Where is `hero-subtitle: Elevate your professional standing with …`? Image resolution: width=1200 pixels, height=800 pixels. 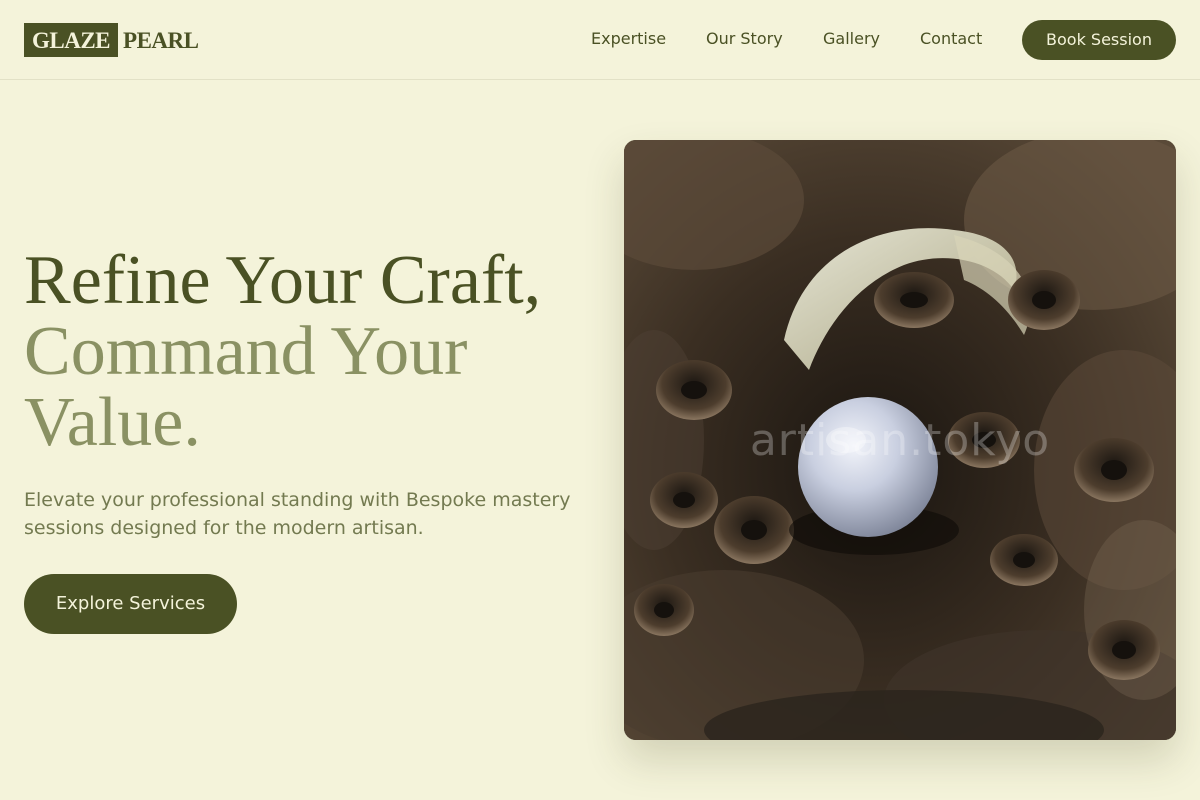 hero-subtitle: Elevate your professional standing with … is located at coordinates (297, 514).